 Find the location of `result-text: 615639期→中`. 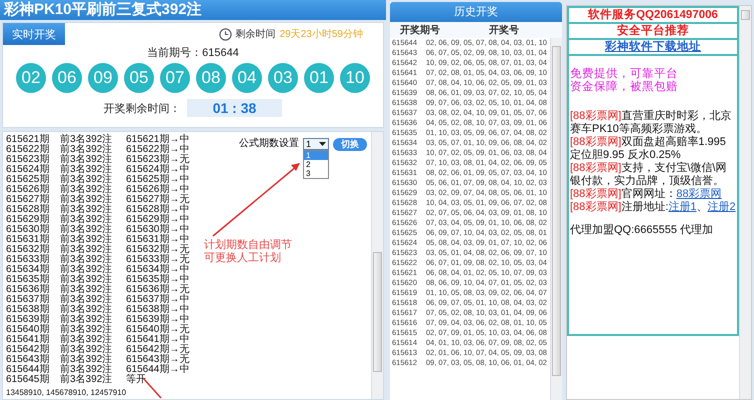

result-text: 615639期→中 is located at coordinates (158, 320).